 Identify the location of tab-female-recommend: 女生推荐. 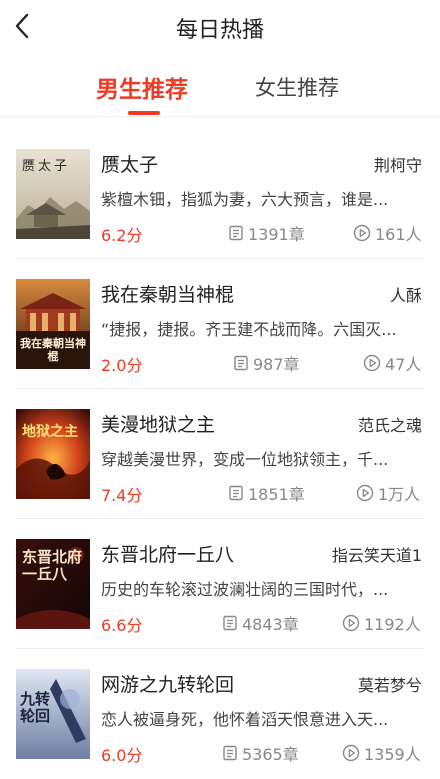
(297, 87).